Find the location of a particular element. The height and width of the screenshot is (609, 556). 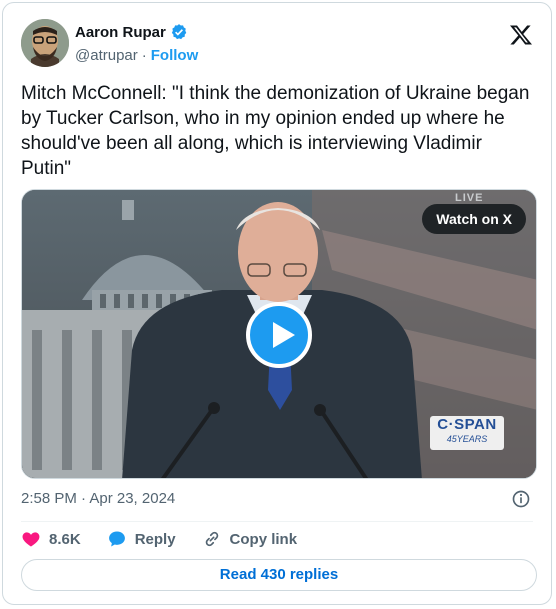

avatar is located at coordinates (45, 43).